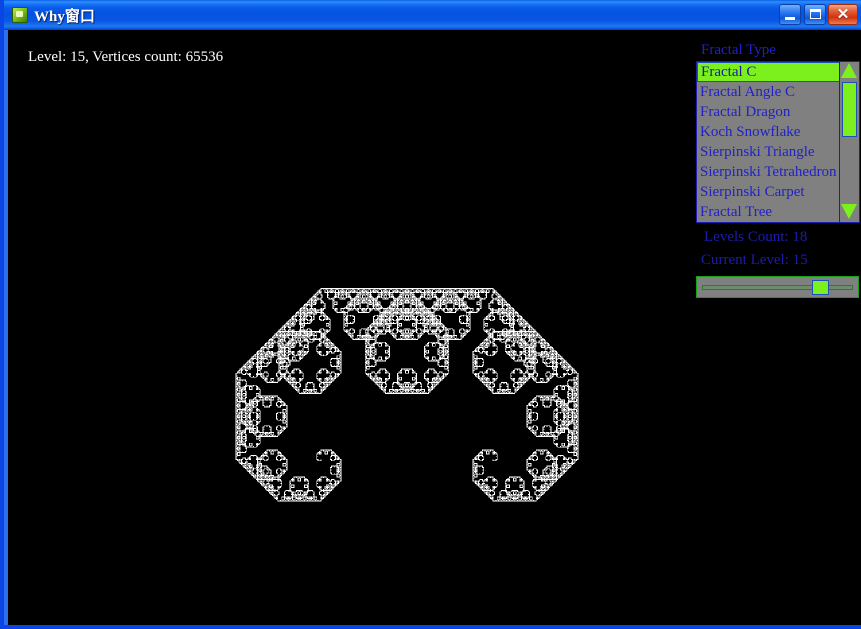 The image size is (861, 629). Describe the element at coordinates (757, 152) in the screenshot. I see `list-item-label: Sierpinski Triangle` at that location.